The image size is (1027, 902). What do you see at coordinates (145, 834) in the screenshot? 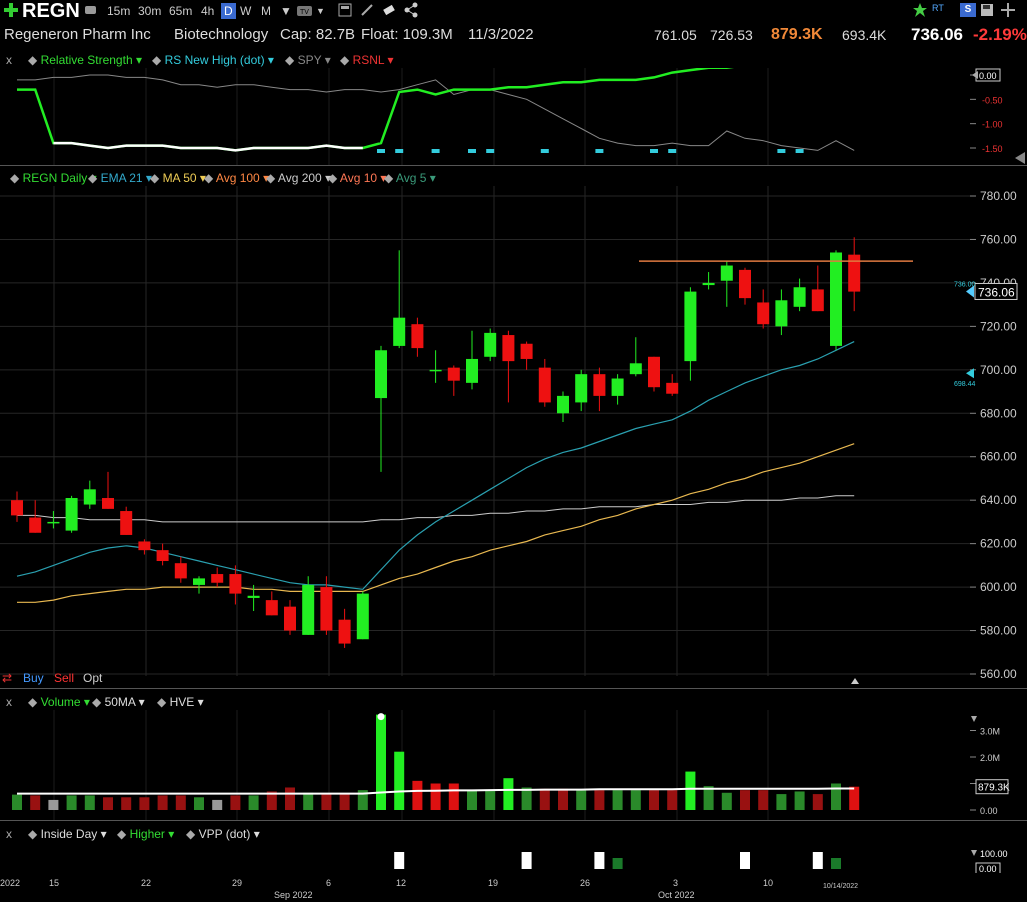
I see `inside-item-higher: ◆ Higher ▾` at bounding box center [145, 834].